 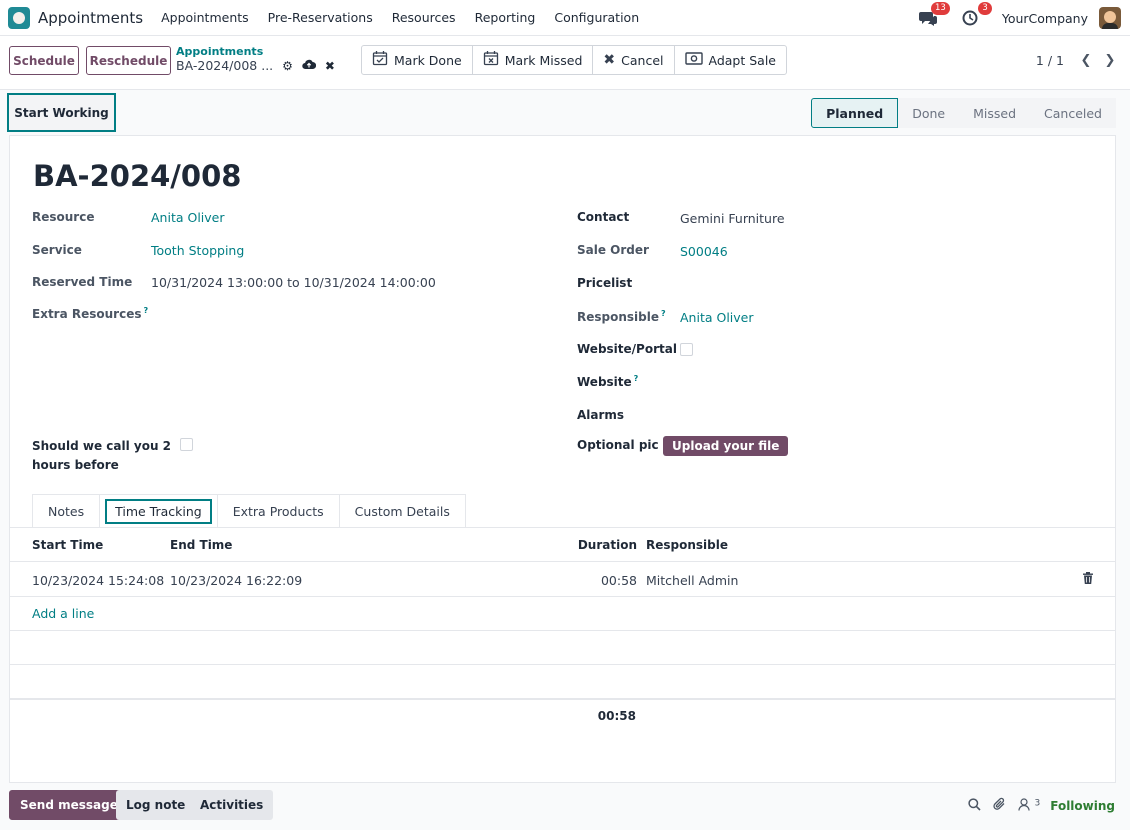 What do you see at coordinates (63, 217) in the screenshot?
I see `resource-label: Resource` at bounding box center [63, 217].